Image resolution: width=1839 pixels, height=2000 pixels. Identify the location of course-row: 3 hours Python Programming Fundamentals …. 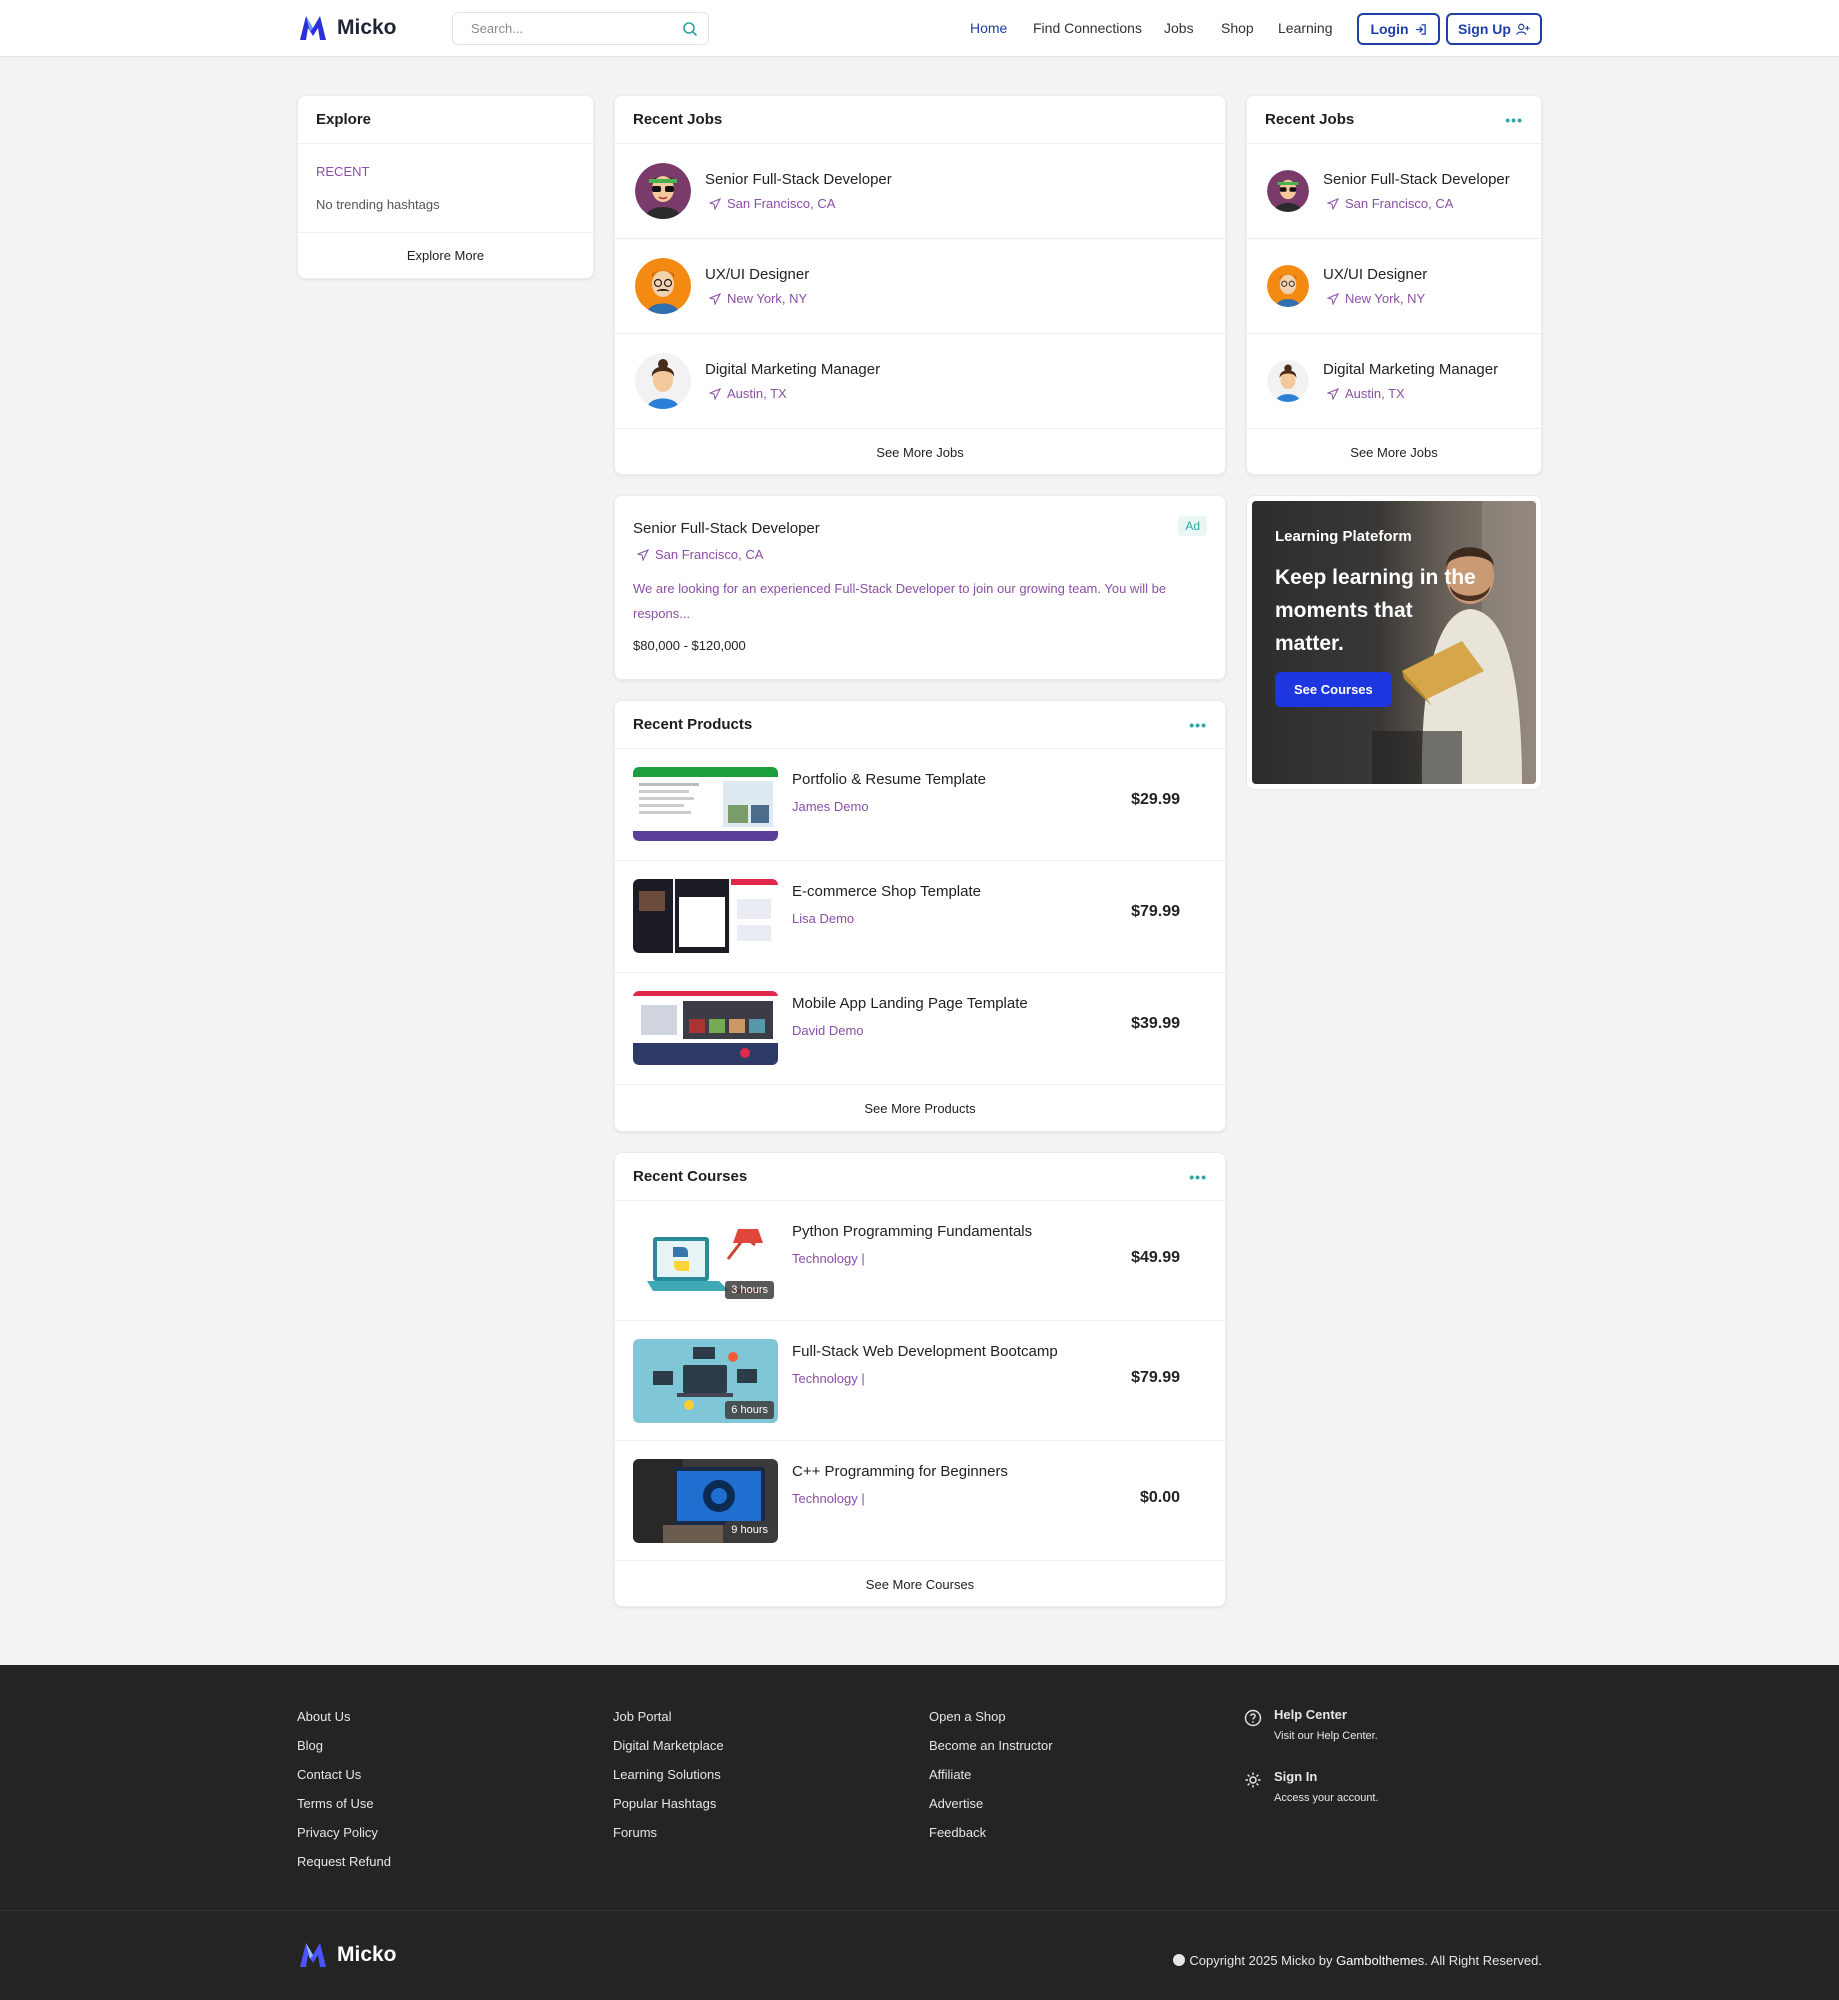
(920, 1261).